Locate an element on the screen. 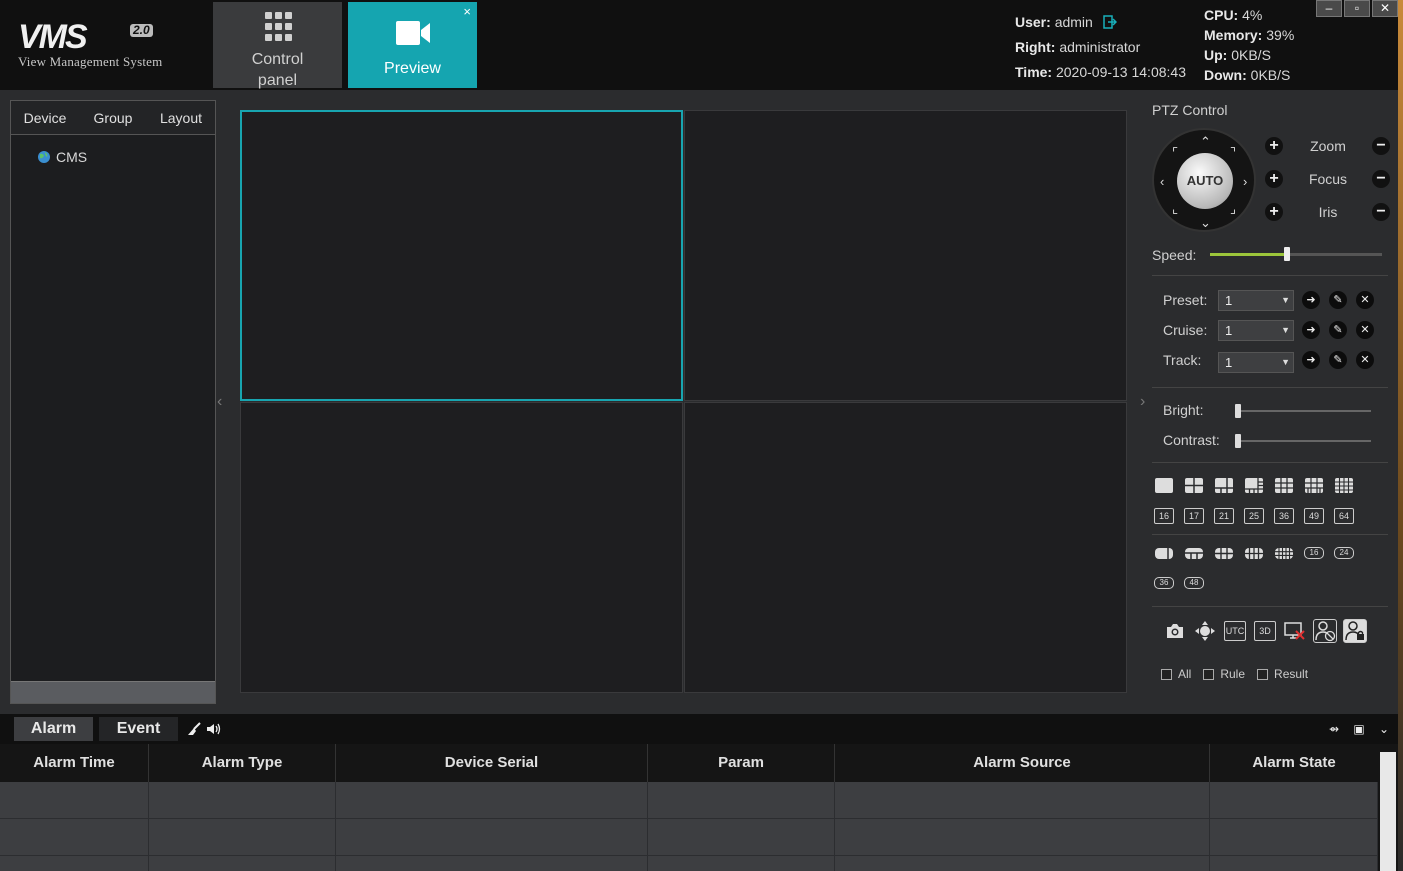 The image size is (1403, 871). layout-49-button: 49 is located at coordinates (1314, 516).